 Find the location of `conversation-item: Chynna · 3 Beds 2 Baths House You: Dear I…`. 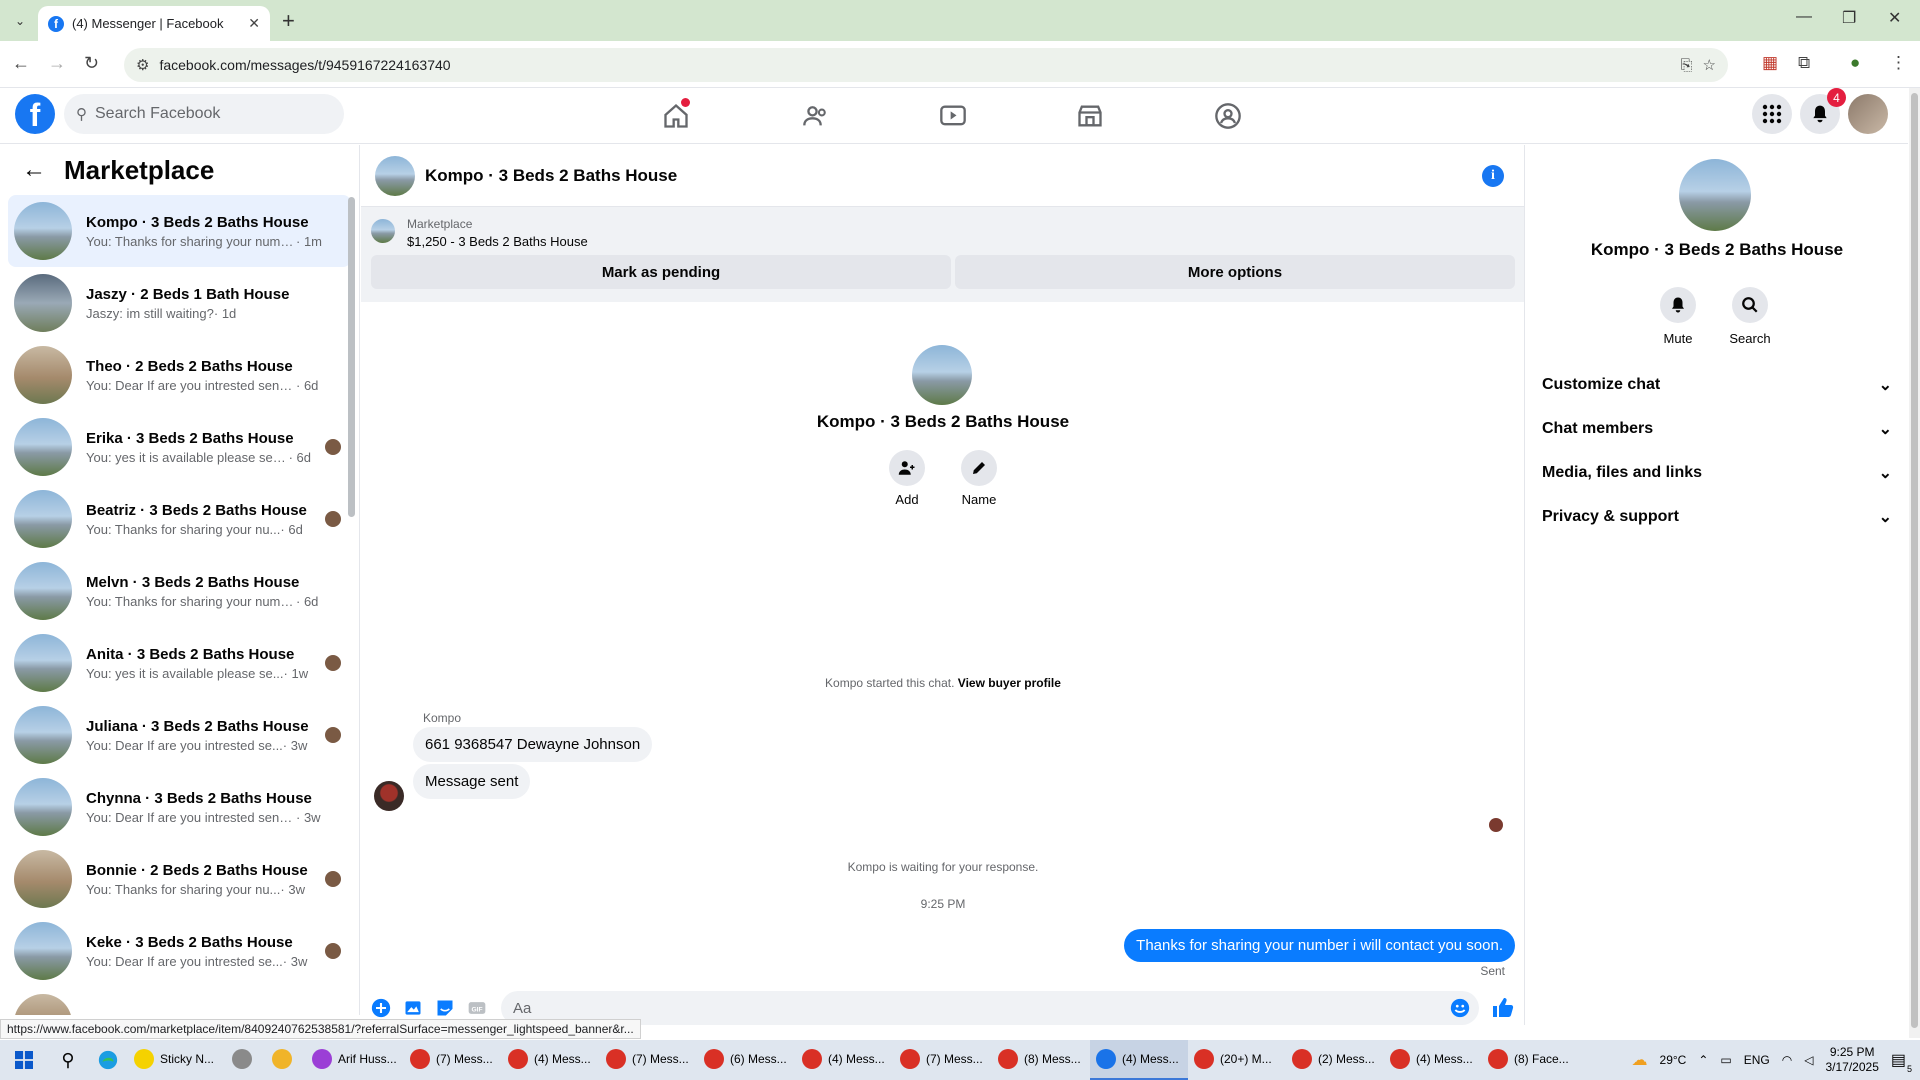

conversation-item: Chynna · 3 Beds 2 Baths House You: Dear I… is located at coordinates (179, 807).